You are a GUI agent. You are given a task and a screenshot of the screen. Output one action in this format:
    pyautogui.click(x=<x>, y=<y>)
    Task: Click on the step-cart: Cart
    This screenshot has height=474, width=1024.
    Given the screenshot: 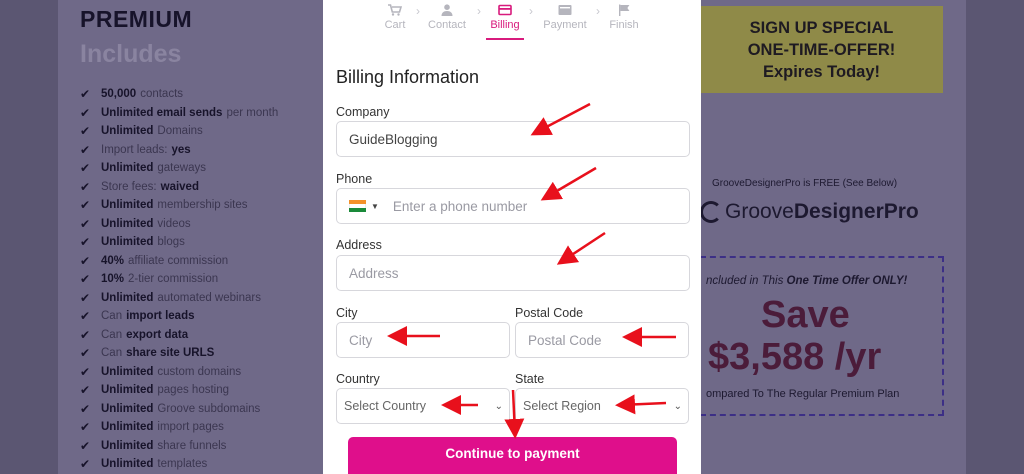 What is the action you would take?
    pyautogui.click(x=395, y=17)
    